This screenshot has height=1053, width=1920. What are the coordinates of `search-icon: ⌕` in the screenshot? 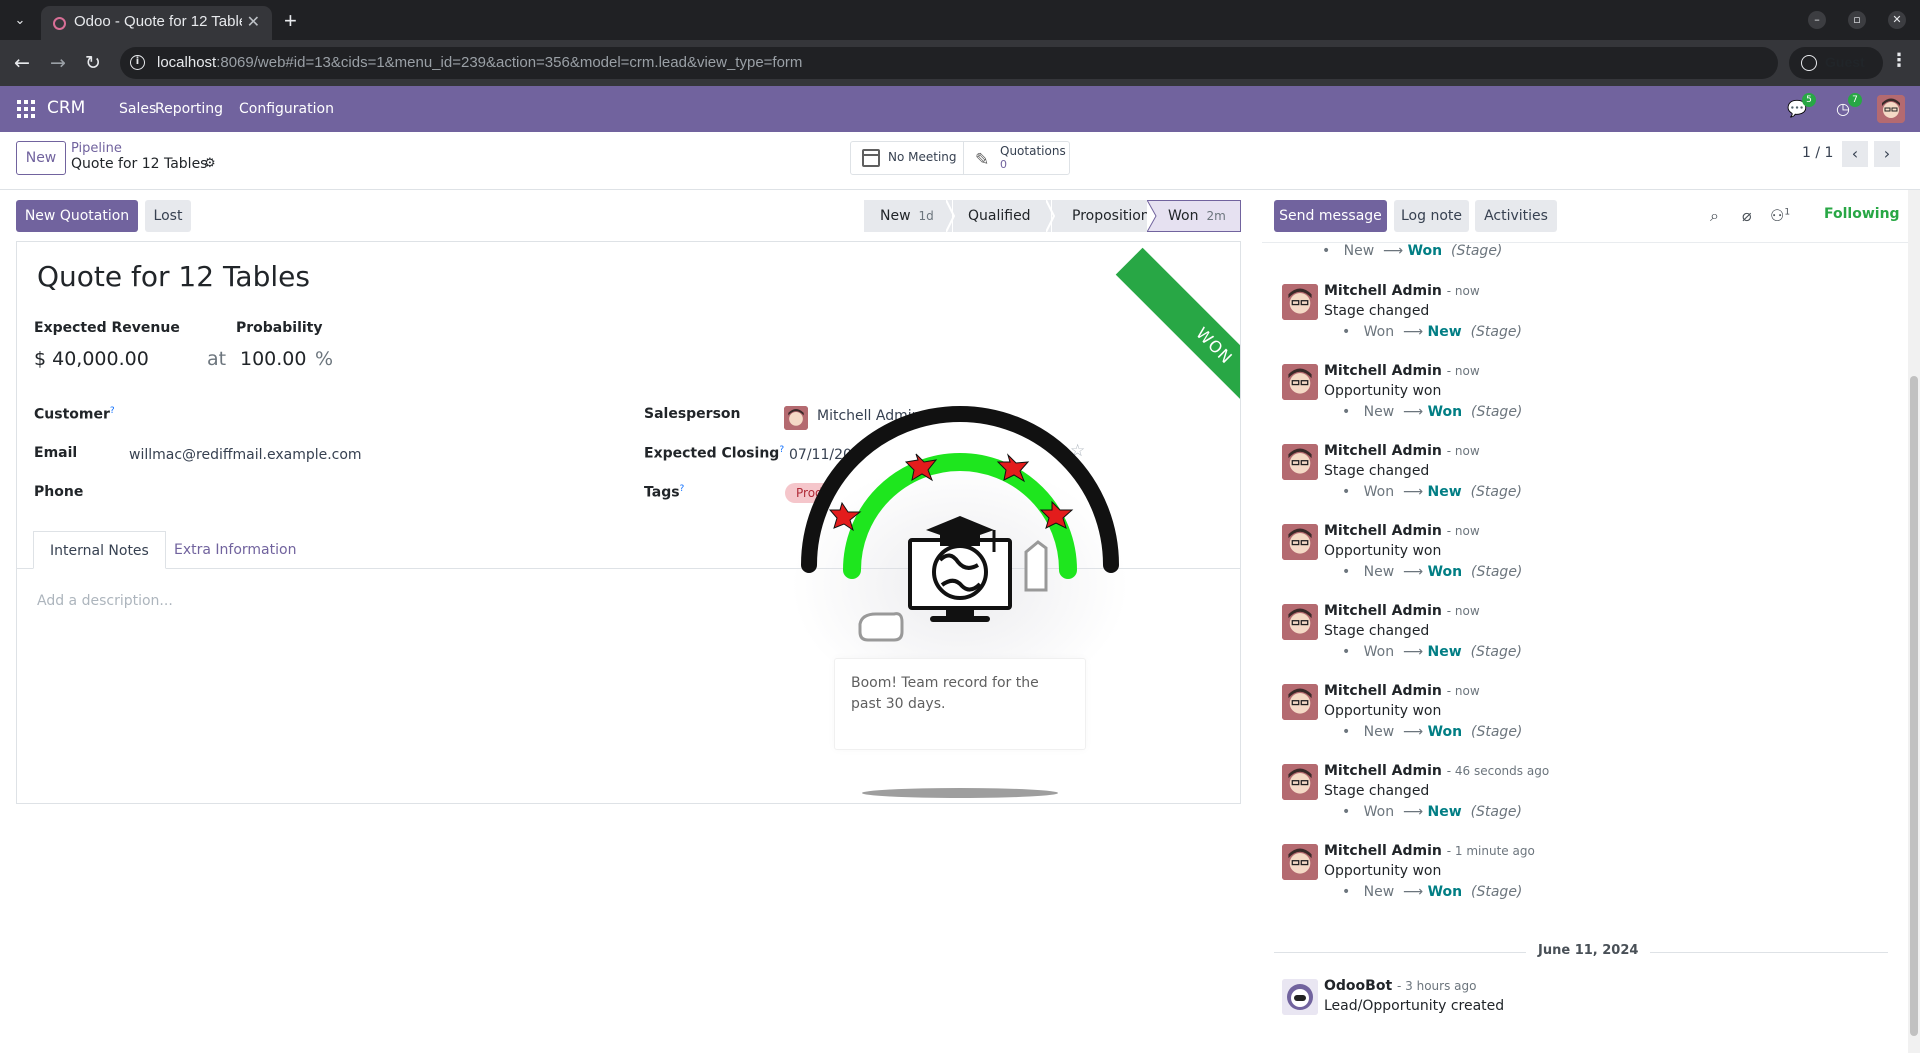 It's located at (1714, 216).